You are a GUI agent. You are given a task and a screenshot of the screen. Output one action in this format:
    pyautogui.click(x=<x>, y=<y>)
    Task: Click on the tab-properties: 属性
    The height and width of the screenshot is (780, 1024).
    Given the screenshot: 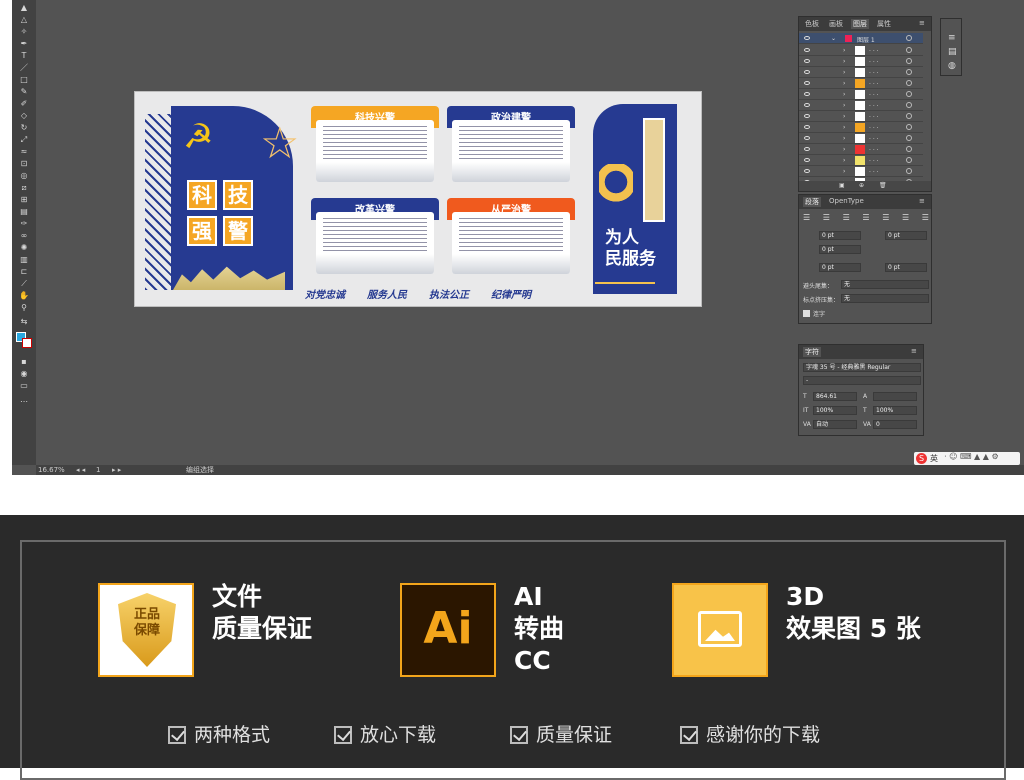 What is the action you would take?
    pyautogui.click(x=884, y=24)
    